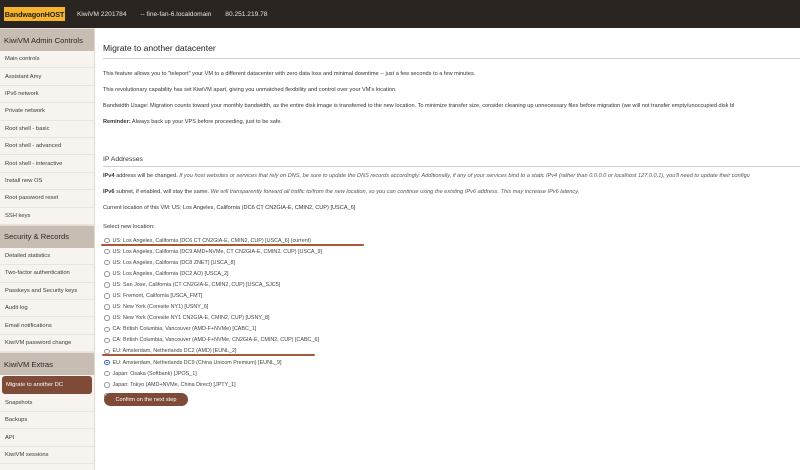 The image size is (800, 470). I want to click on sidebar-section-title: KiwiVM Extras, so click(47, 364).